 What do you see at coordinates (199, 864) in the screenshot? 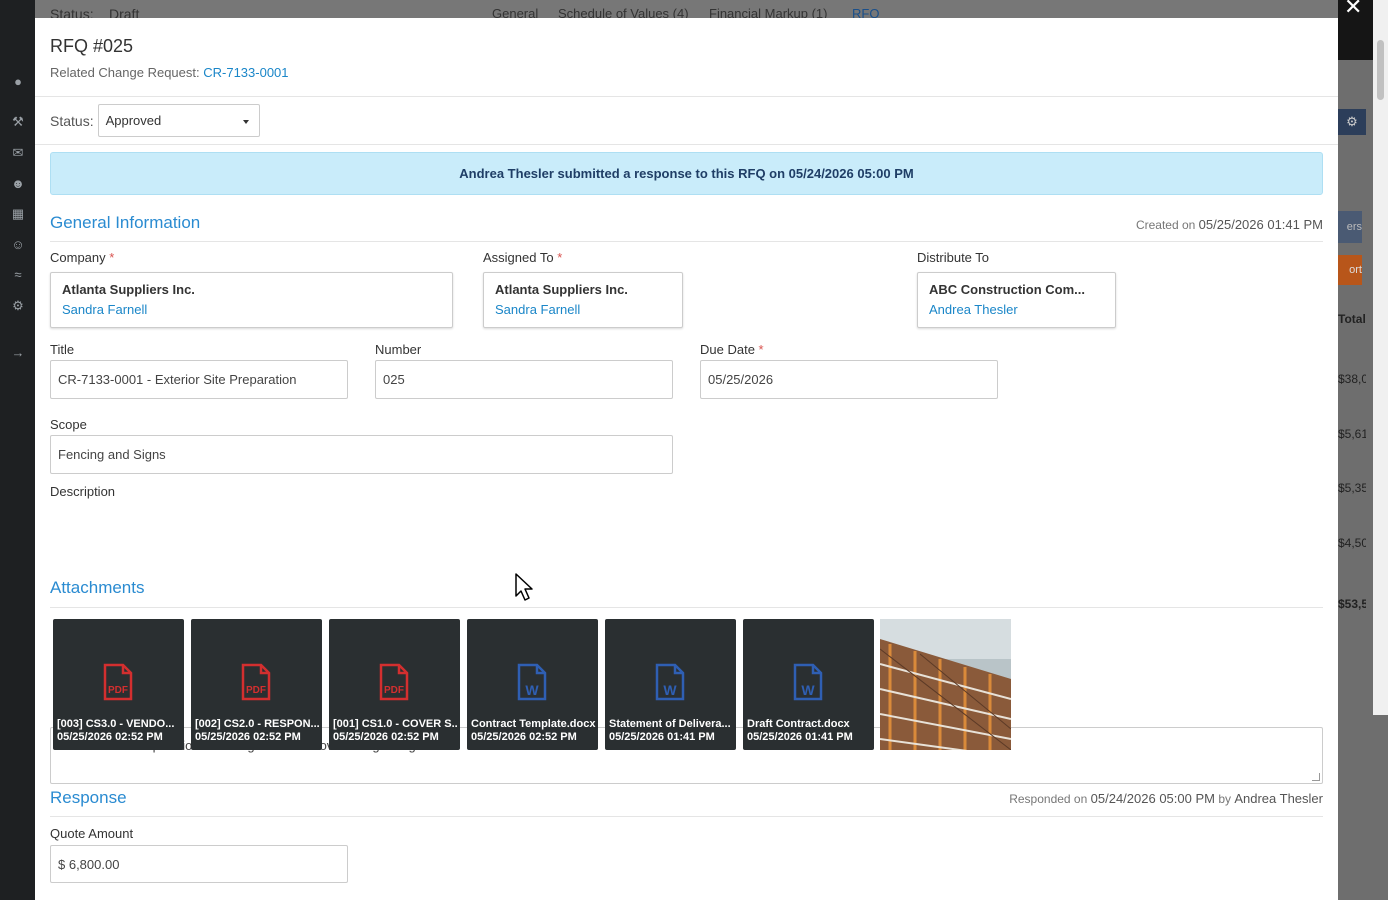
I see `quote-amount-input: $ 6,800.00` at bounding box center [199, 864].